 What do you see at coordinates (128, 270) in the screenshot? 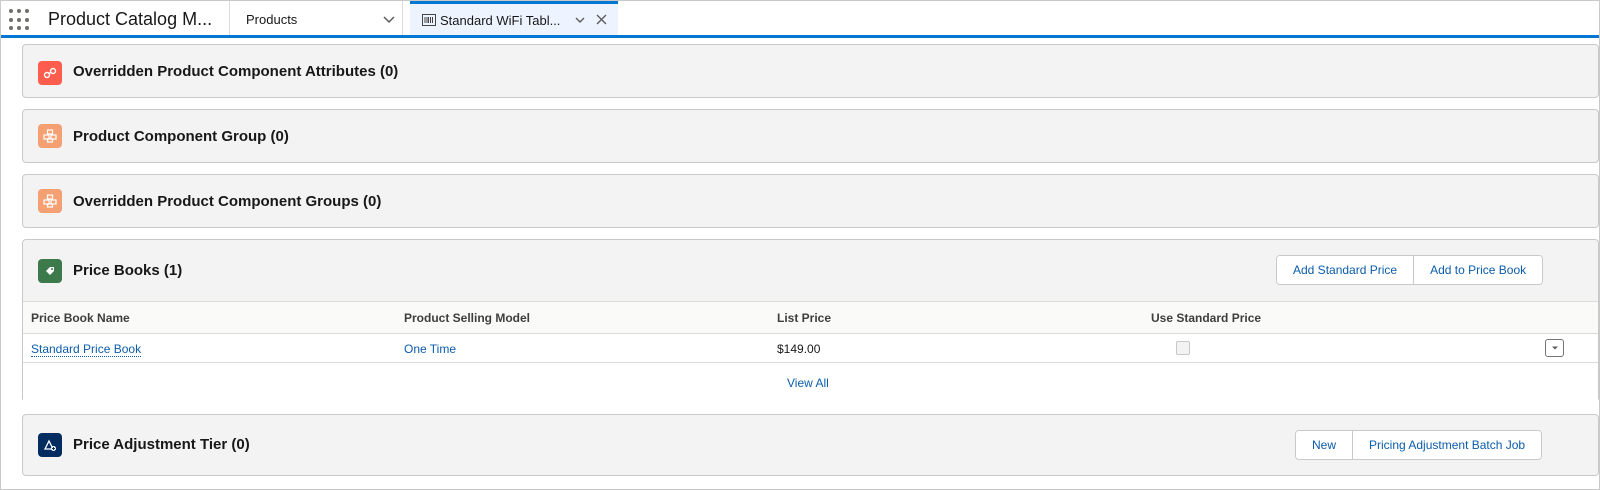
I see `card-title: Price Books (1)` at bounding box center [128, 270].